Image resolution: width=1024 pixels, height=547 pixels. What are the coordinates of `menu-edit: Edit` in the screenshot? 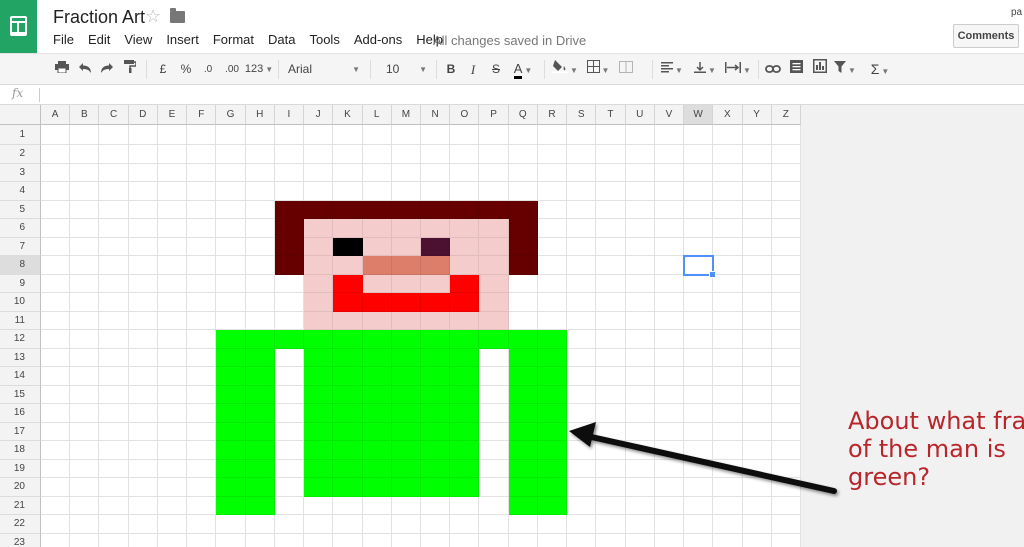 It's located at (99, 40).